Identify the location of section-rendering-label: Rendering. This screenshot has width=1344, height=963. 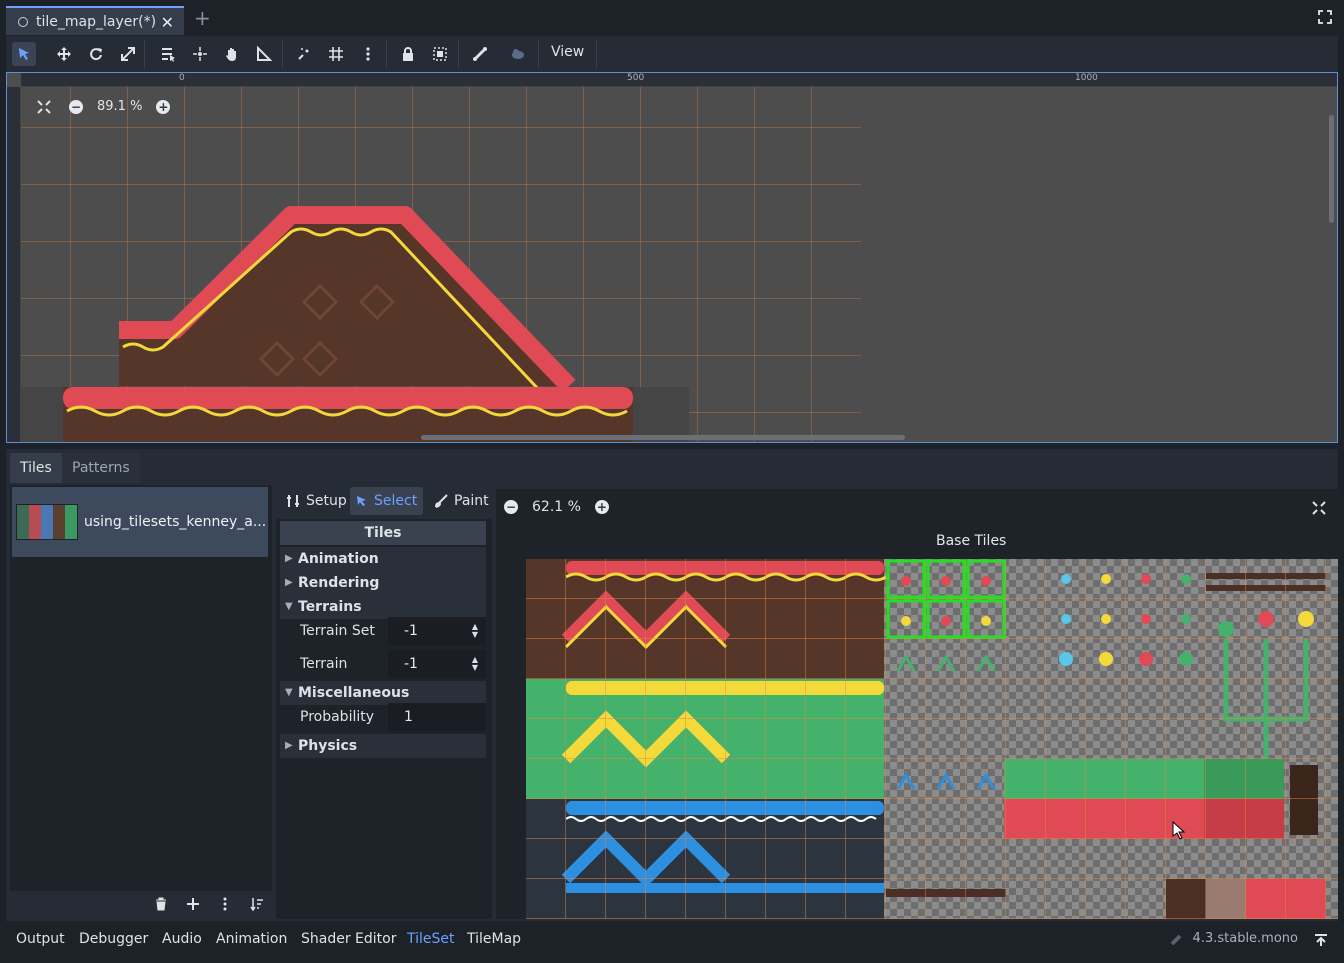
(339, 583).